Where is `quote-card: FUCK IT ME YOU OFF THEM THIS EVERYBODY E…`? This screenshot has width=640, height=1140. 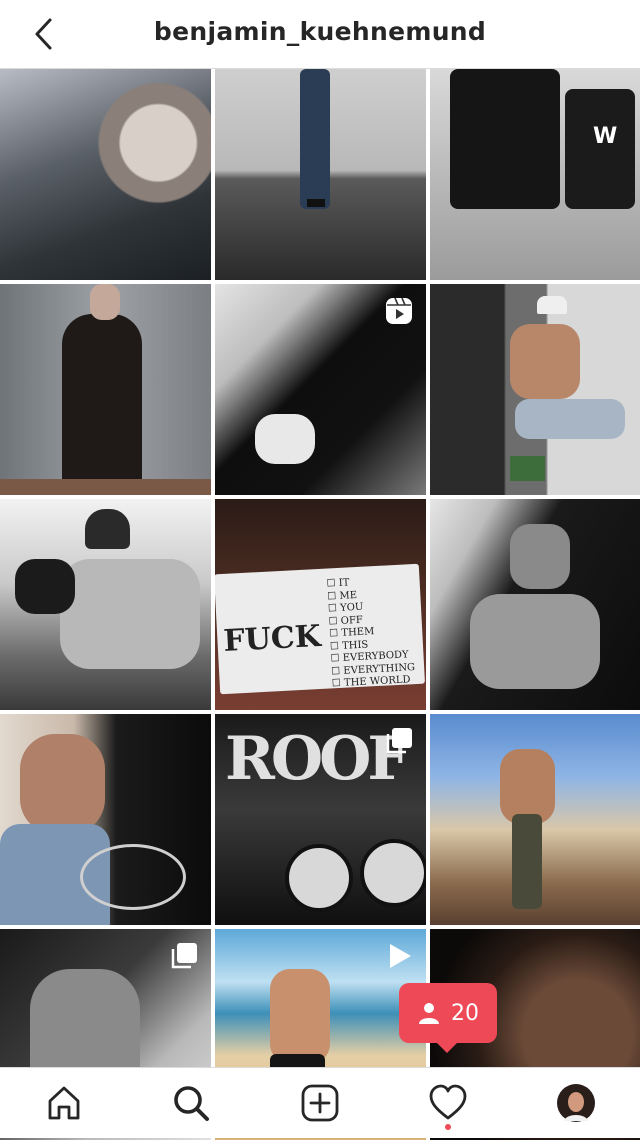 quote-card: FUCK IT ME YOU OFF THEM THIS EVERYBODY E… is located at coordinates (320, 629).